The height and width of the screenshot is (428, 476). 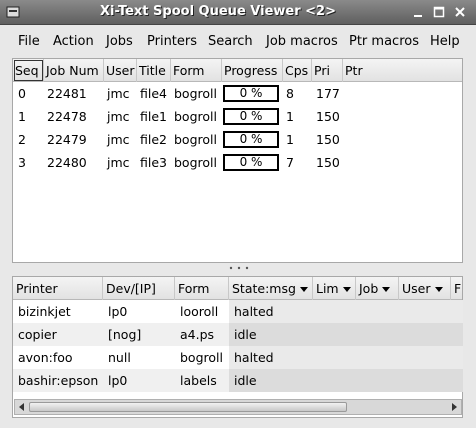 I want to click on printer-form: bogroll, so click(x=201, y=357).